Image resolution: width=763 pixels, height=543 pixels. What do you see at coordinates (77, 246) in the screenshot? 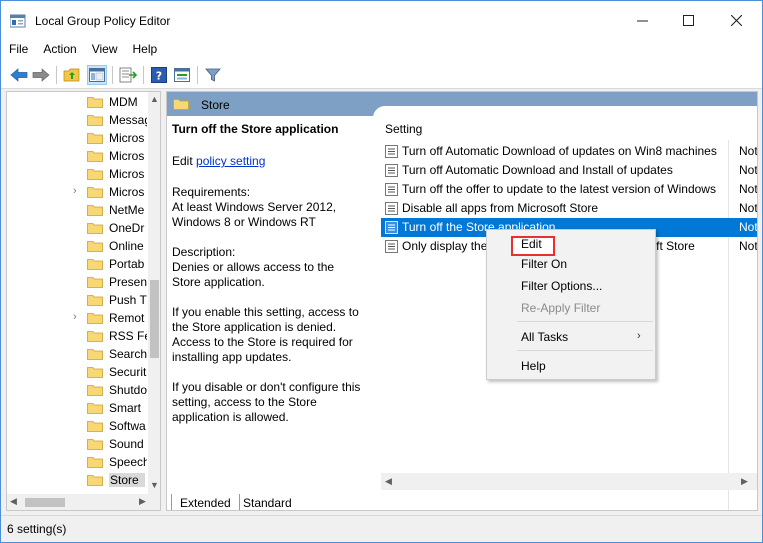
I see `tree-item: Online` at bounding box center [77, 246].